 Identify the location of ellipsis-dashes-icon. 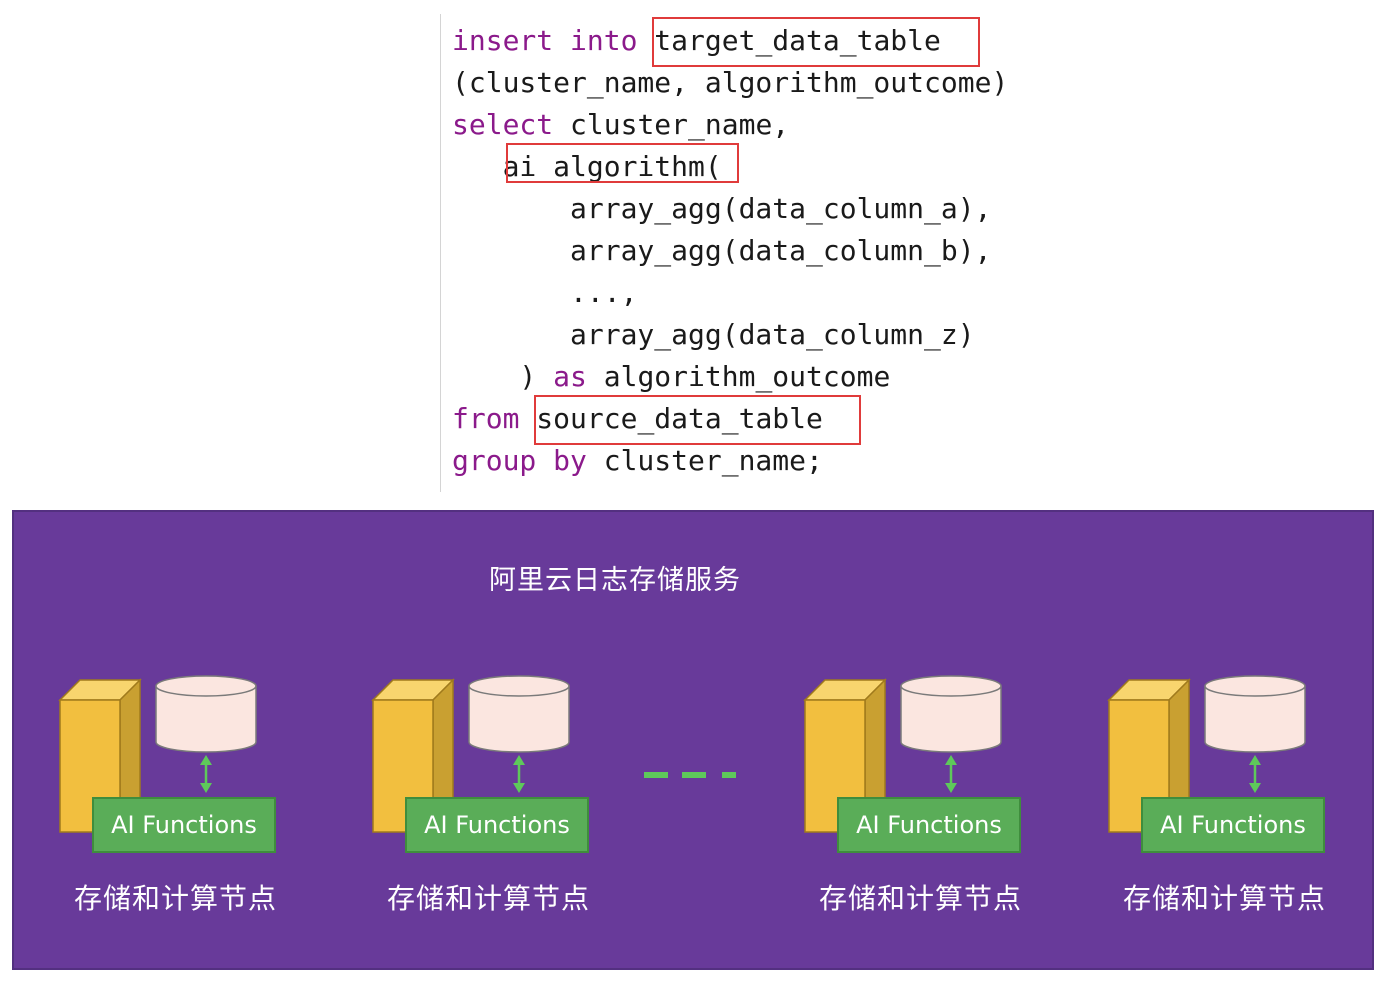
(690, 775).